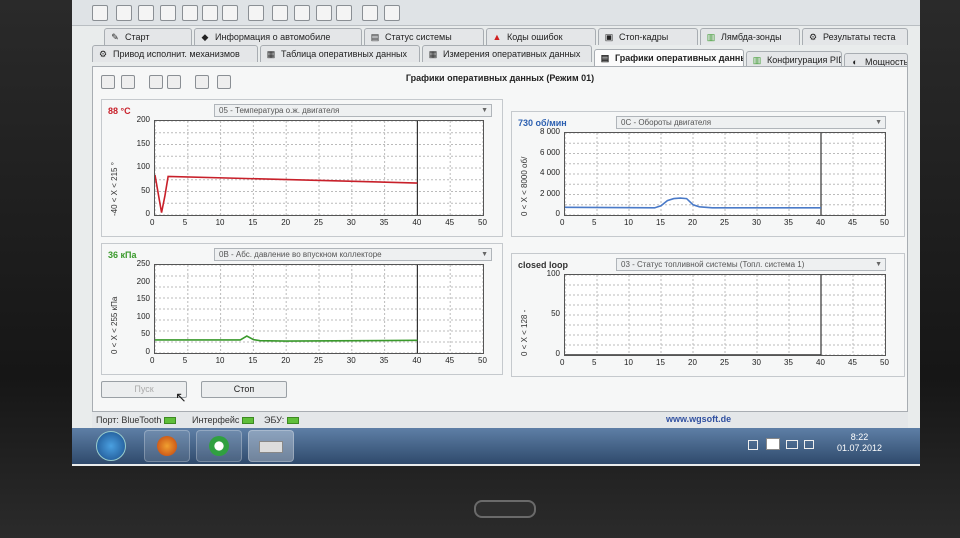 The height and width of the screenshot is (538, 960). What do you see at coordinates (114, 325) in the screenshot?
I see `y-range-label: 0 < X < 255 кПа` at bounding box center [114, 325].